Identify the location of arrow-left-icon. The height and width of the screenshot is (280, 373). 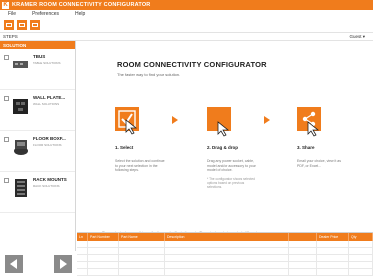
(13, 264).